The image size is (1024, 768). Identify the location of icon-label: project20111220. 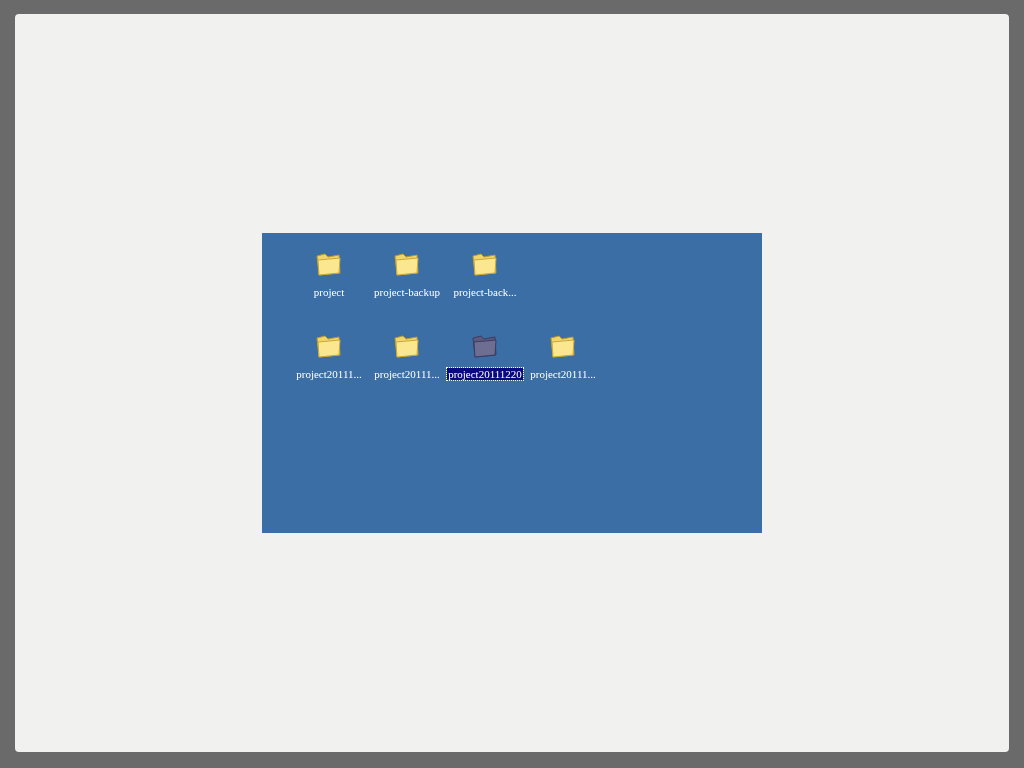
(485, 374).